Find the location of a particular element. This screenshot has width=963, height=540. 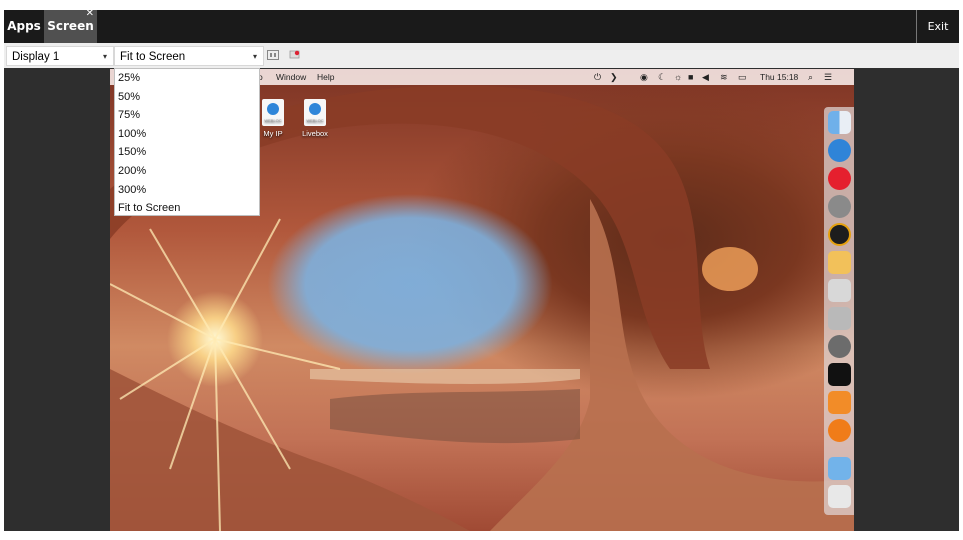

finder-icon is located at coordinates (839, 122).